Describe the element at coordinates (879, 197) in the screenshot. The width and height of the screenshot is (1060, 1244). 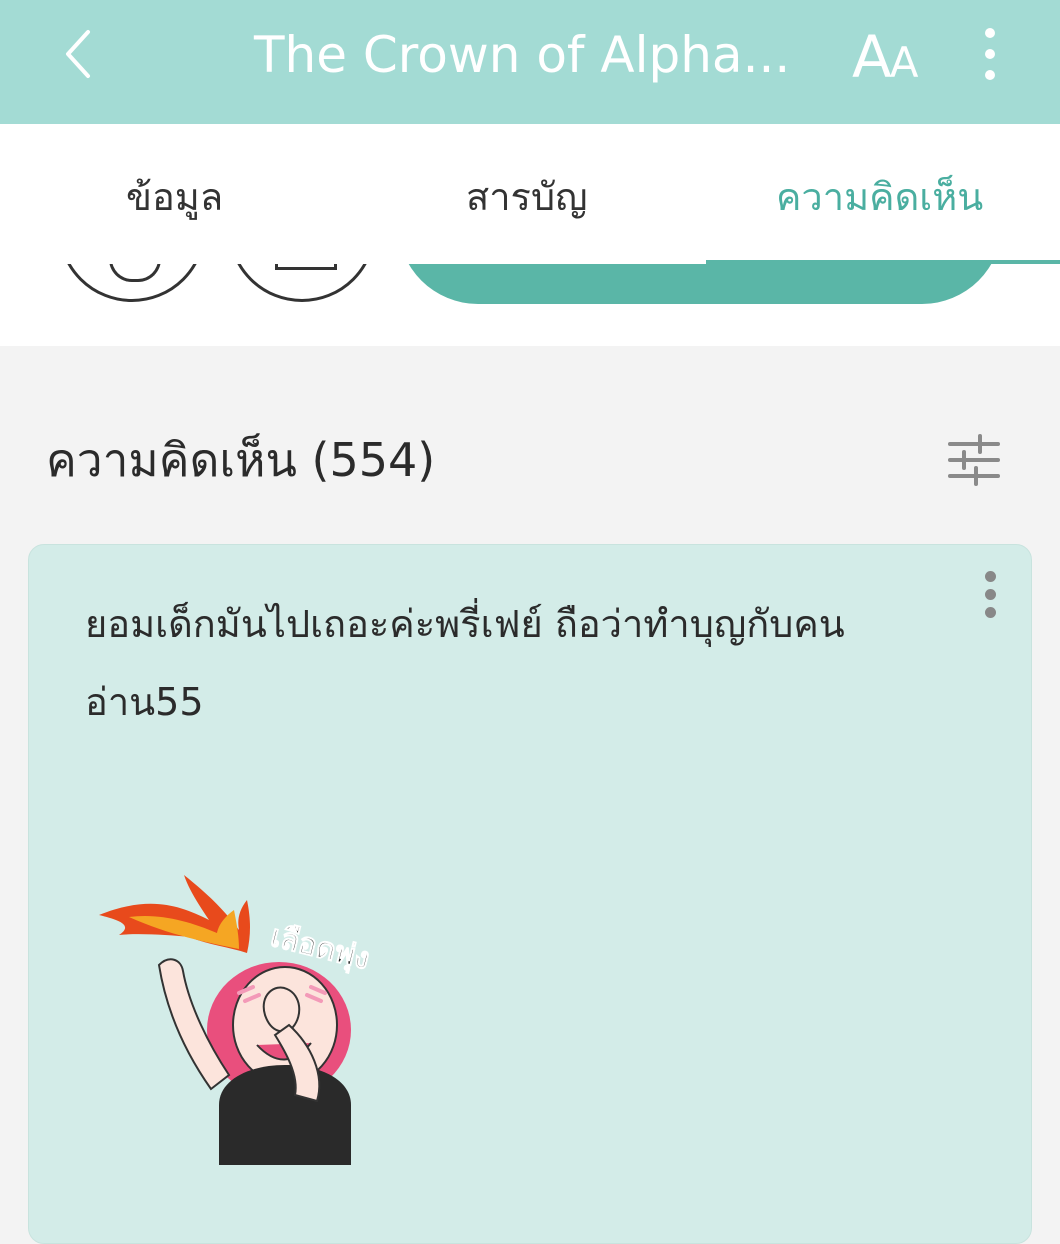
I see `tab-comments: ความคิดเห็น` at that location.